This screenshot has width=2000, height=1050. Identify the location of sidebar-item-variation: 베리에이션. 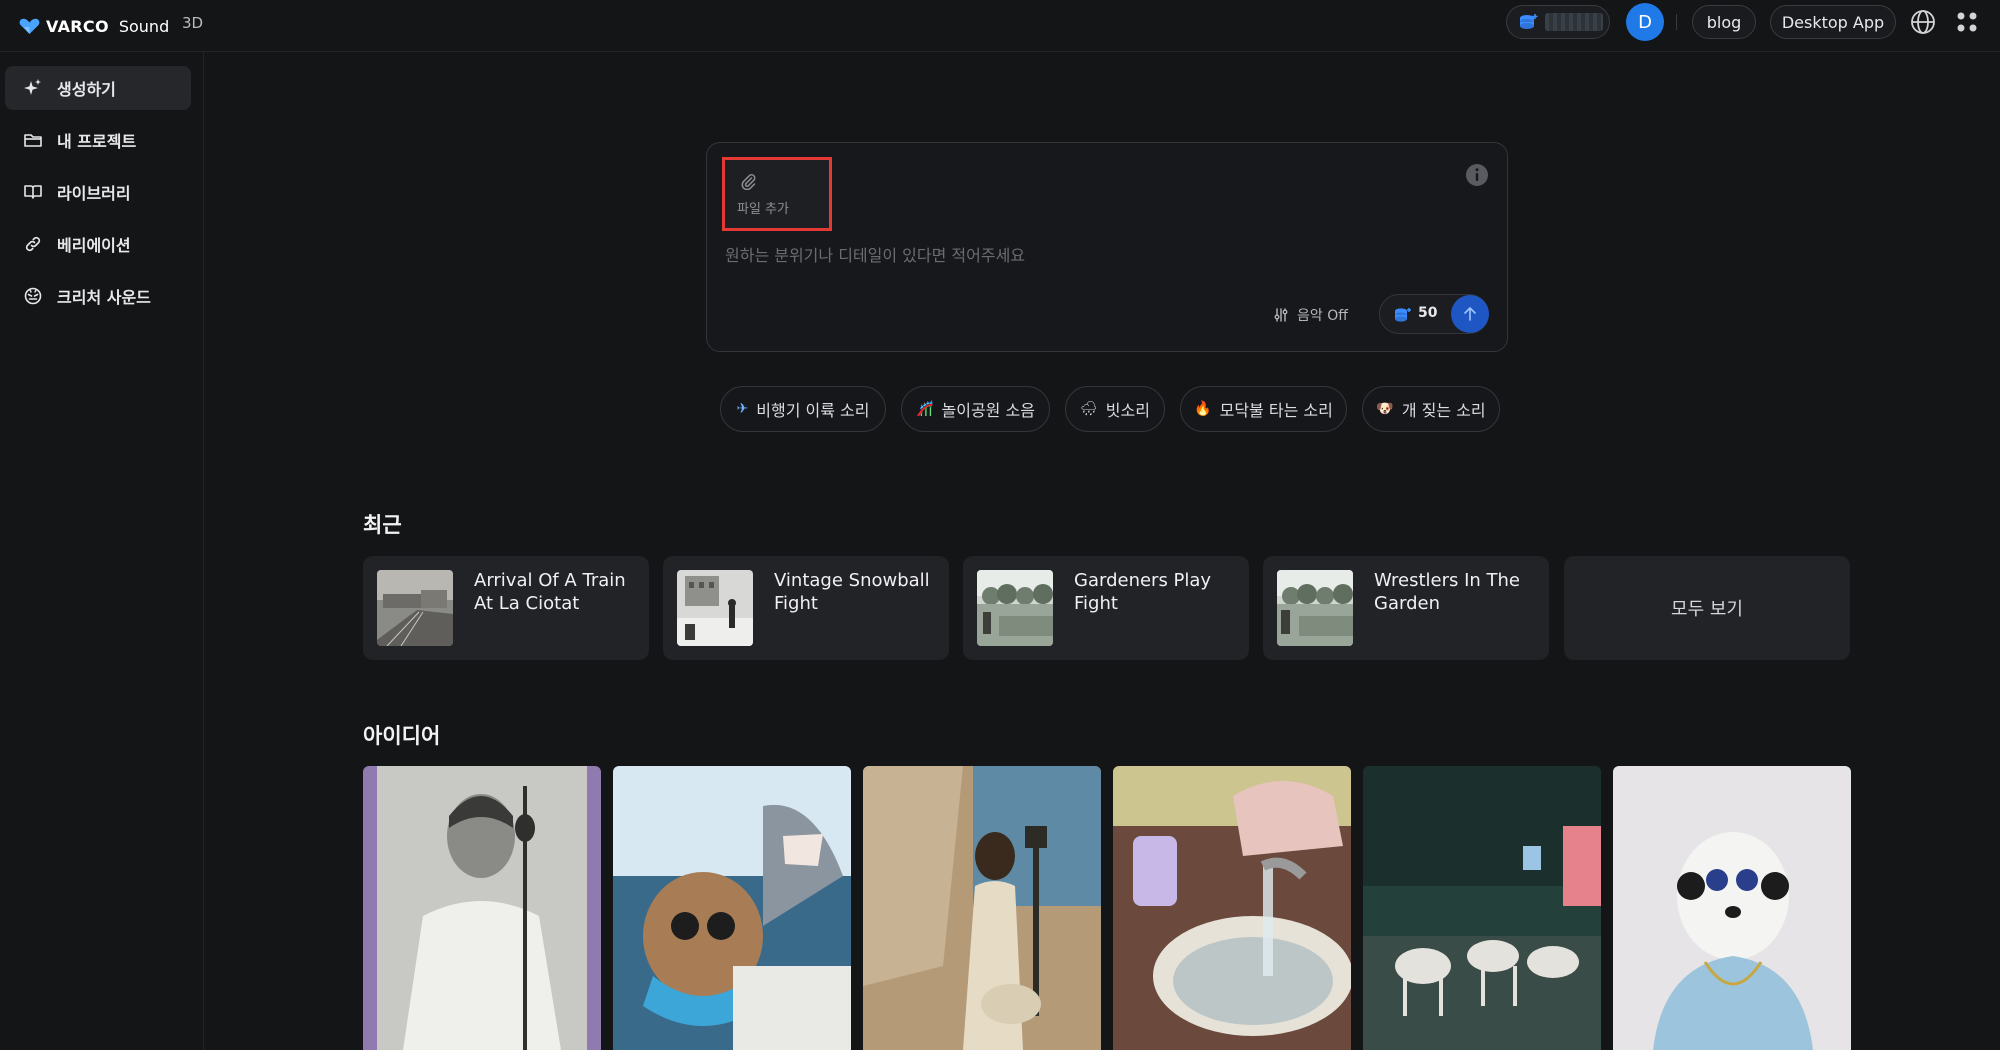
(98, 244).